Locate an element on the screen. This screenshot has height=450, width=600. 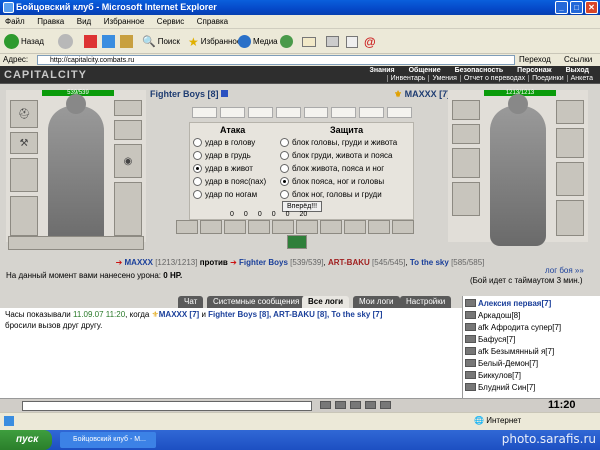
search-button: 🔍 Поиск is located at coordinates (161, 41).